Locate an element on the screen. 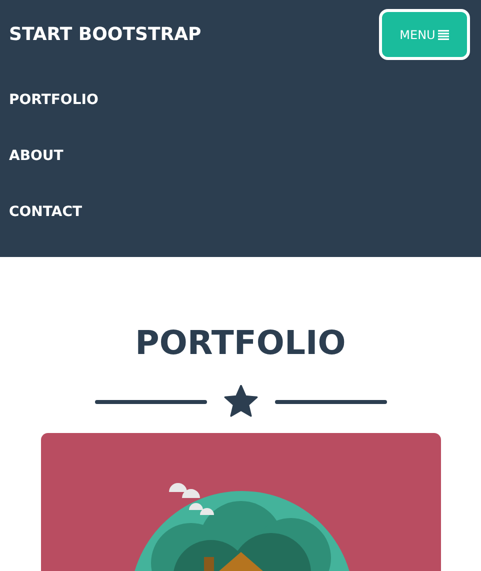 This screenshot has width=481, height=571. star-icon is located at coordinates (240, 402).